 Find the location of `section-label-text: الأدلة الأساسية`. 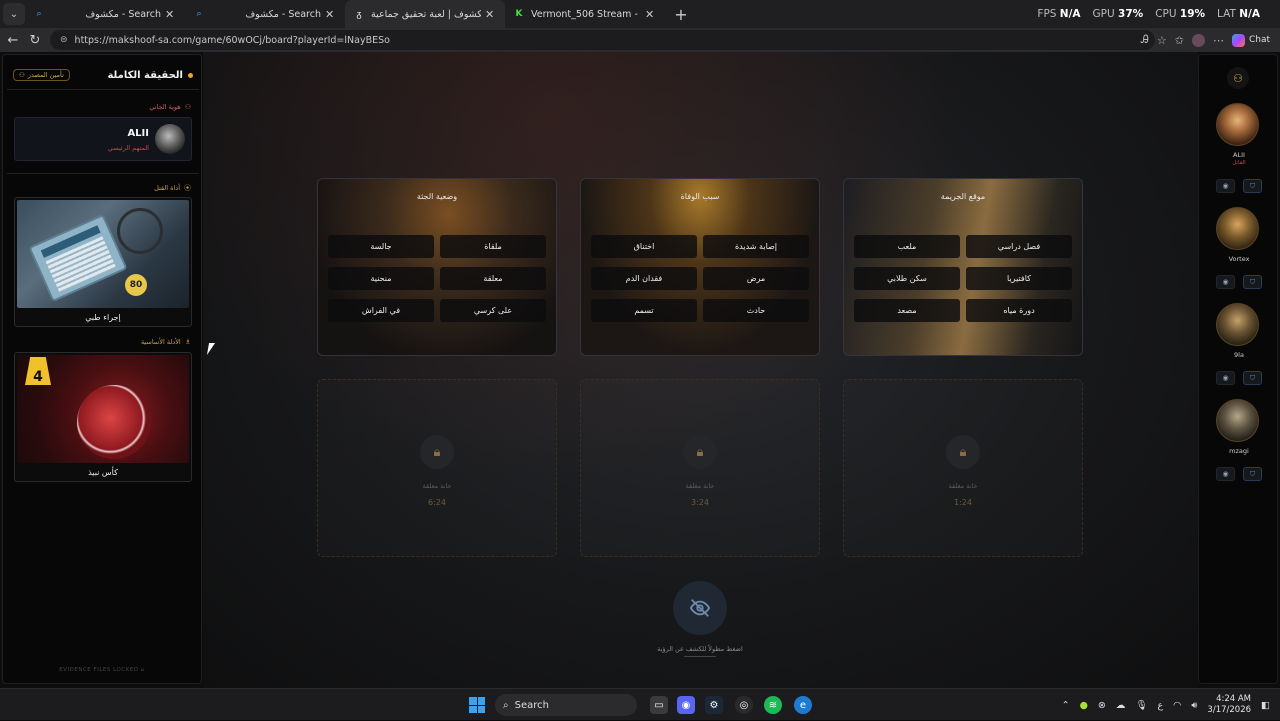

section-label-text: الأدلة الأساسية is located at coordinates (160, 342).